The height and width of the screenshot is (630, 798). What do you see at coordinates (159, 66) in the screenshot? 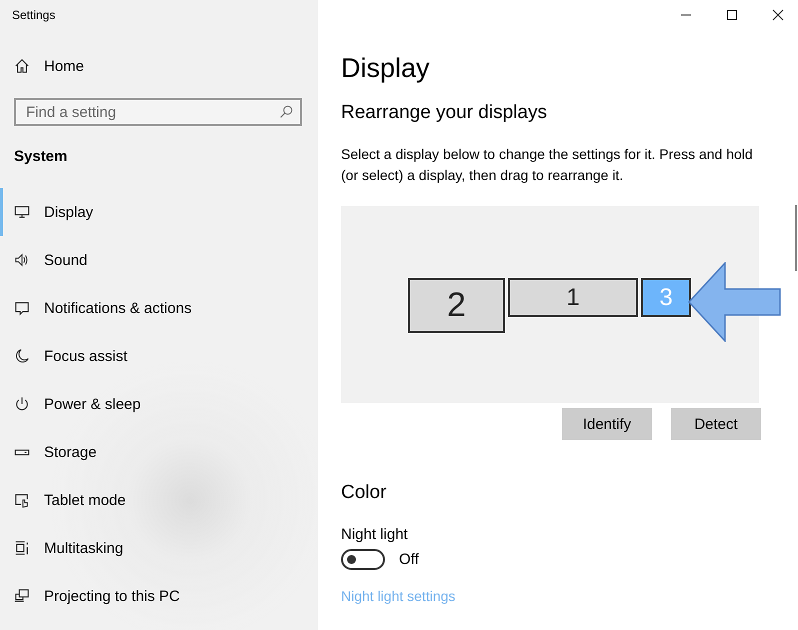
I see `home-link: Home` at bounding box center [159, 66].